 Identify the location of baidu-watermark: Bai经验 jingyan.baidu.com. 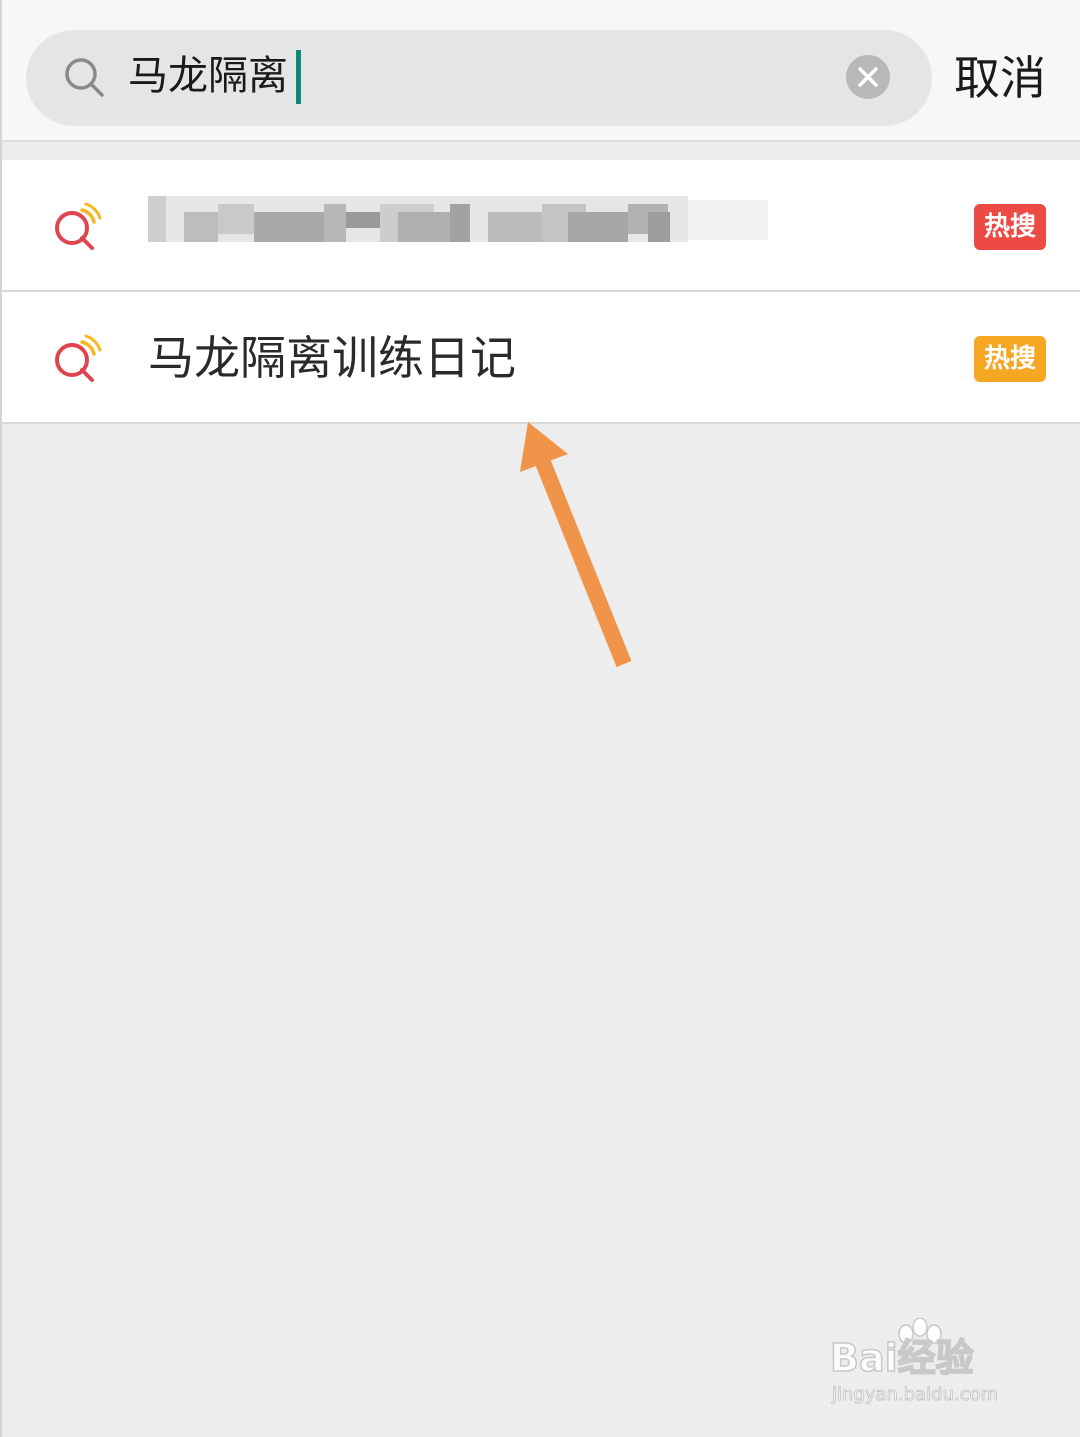
(929, 1368).